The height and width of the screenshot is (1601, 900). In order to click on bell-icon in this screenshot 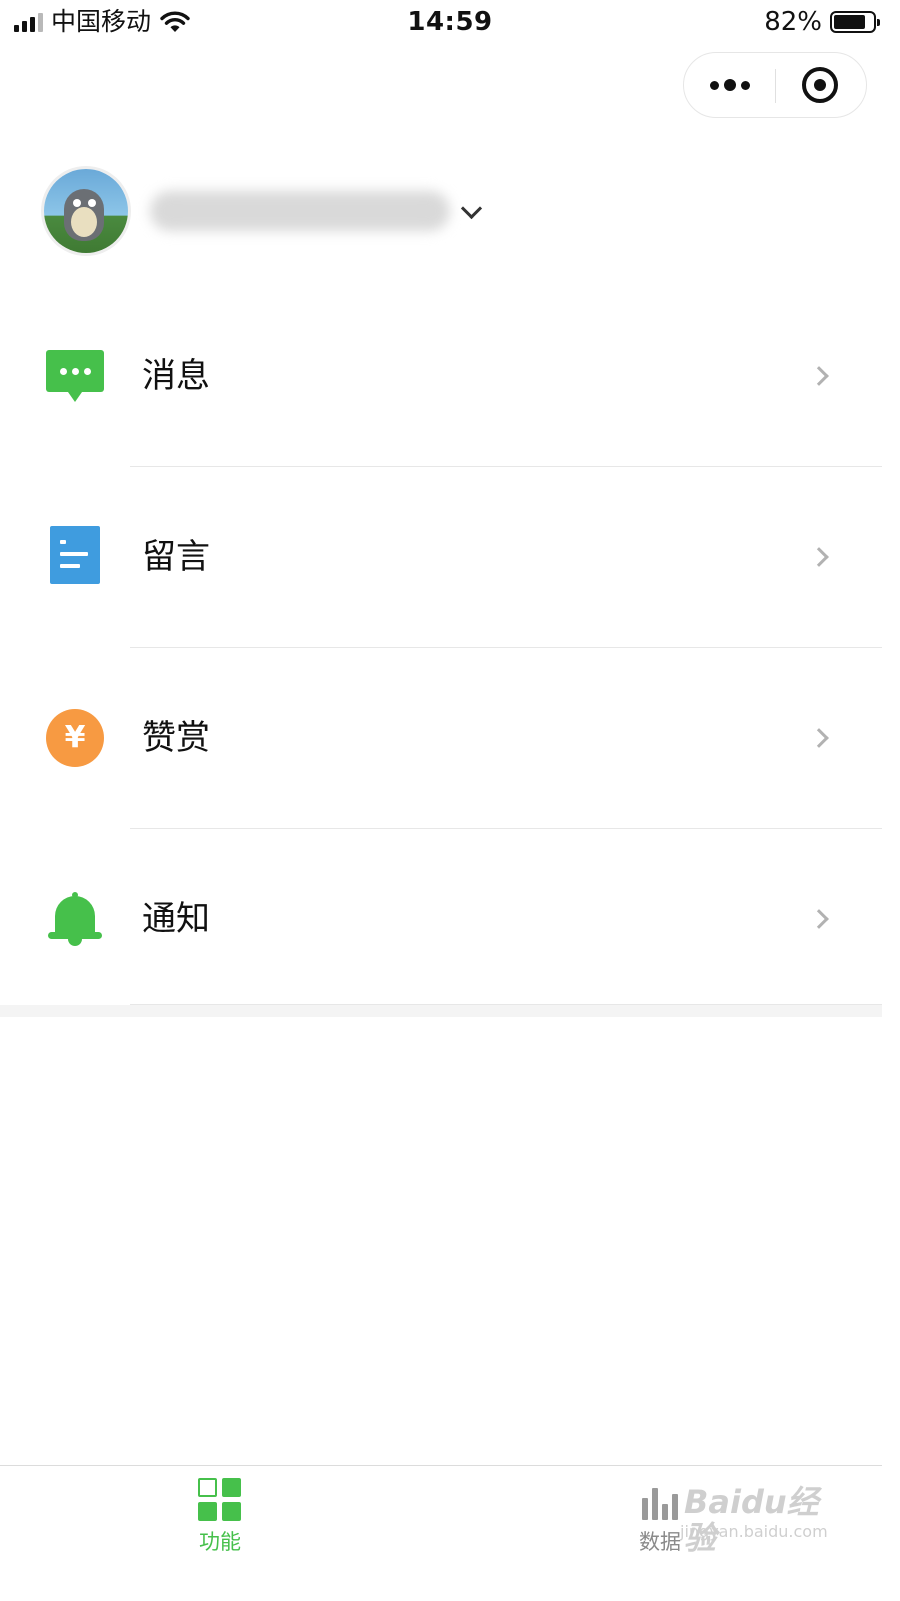, I will do `click(75, 921)`.